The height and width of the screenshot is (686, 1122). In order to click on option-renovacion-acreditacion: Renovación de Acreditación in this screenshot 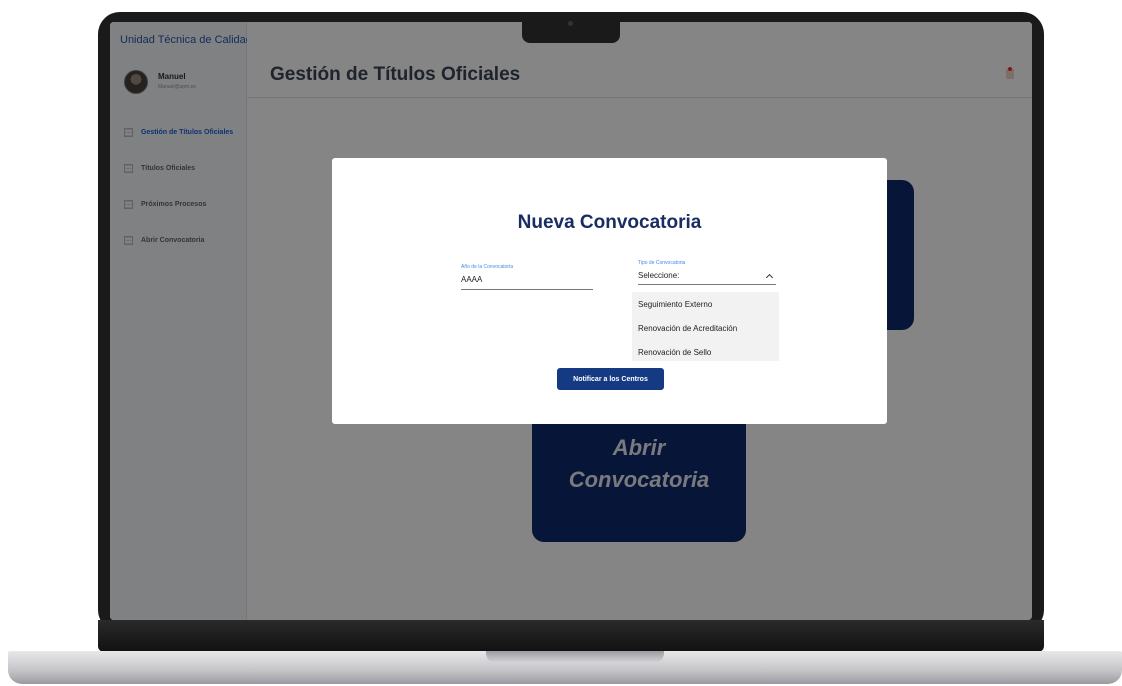, I will do `click(705, 328)`.